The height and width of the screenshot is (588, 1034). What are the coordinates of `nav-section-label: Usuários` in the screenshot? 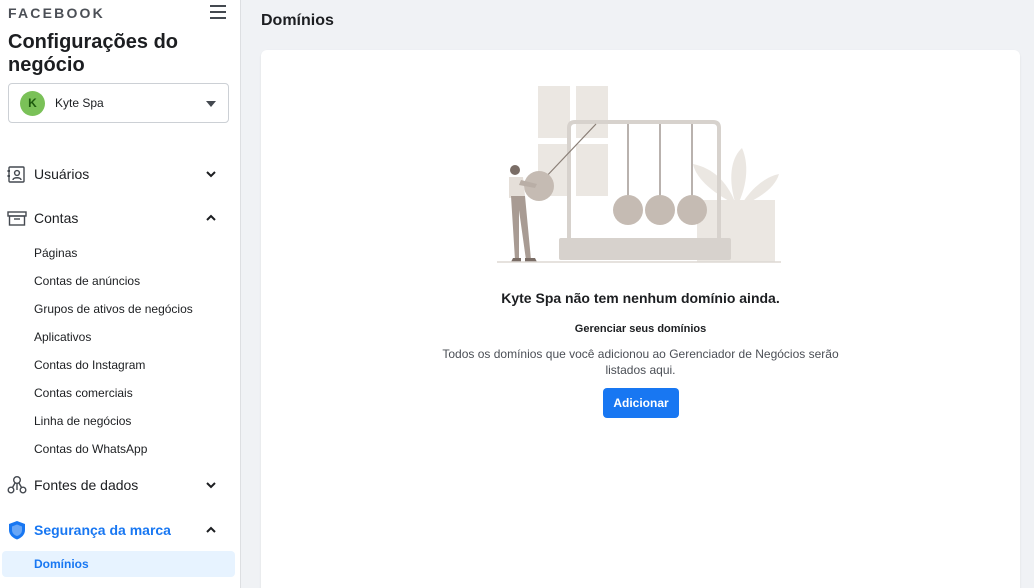 It's located at (62, 174).